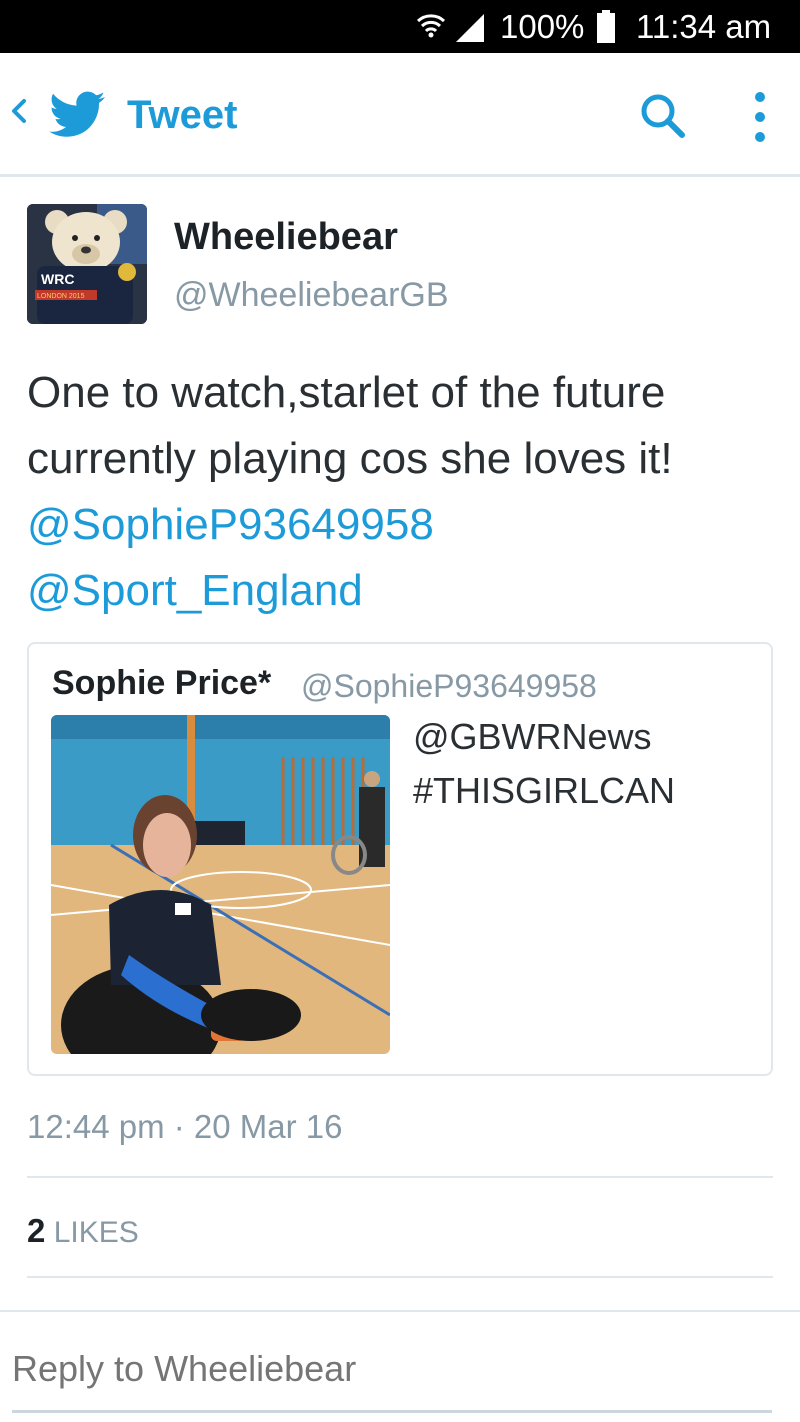 This screenshot has width=800, height=1422. Describe the element at coordinates (662, 115) in the screenshot. I see `search-icon` at that location.